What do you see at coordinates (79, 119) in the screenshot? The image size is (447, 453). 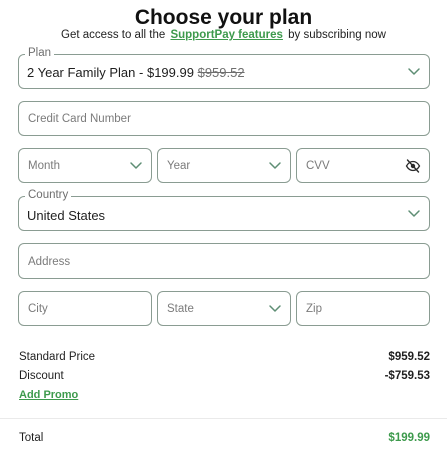 I see `credit-card-placeholder: Credit Card Number` at bounding box center [79, 119].